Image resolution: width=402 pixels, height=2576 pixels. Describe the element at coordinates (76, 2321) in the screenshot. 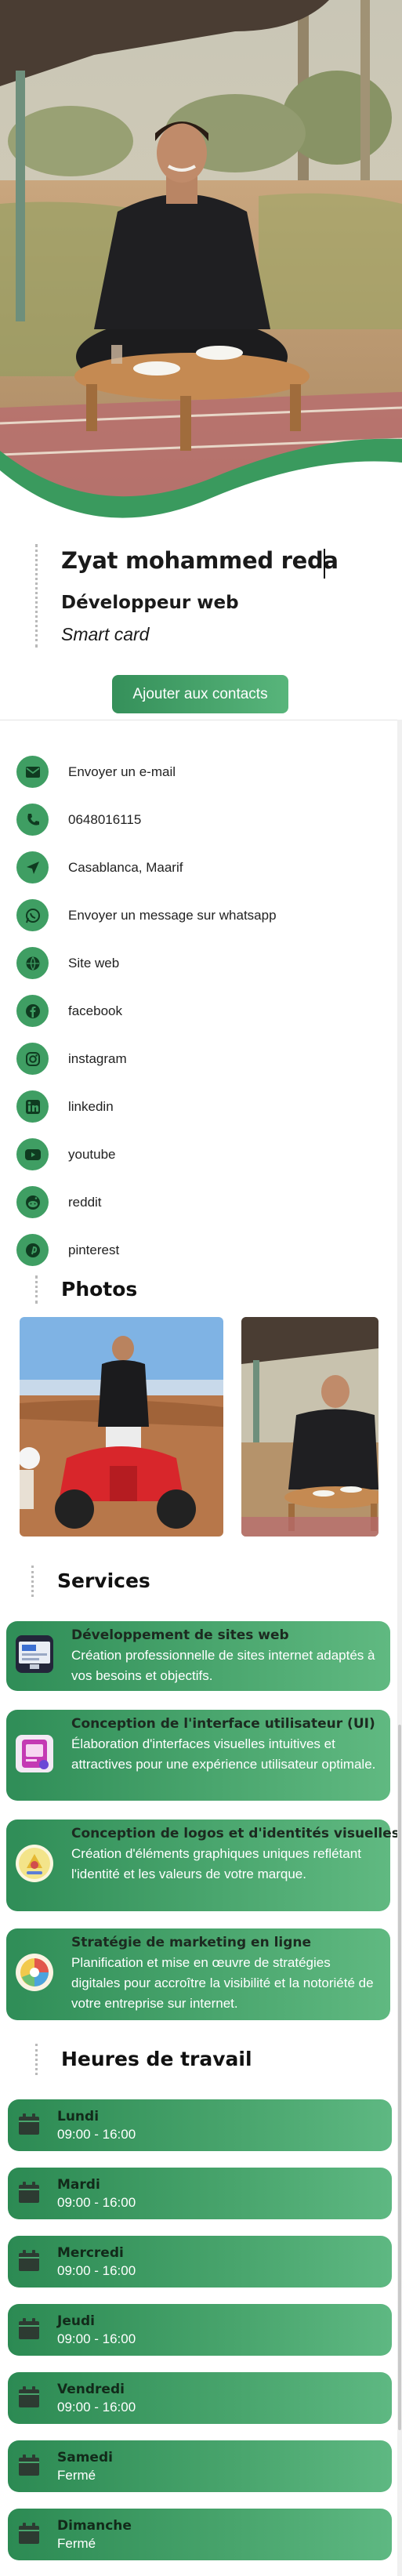

I see `hours-day: Jeudi` at that location.